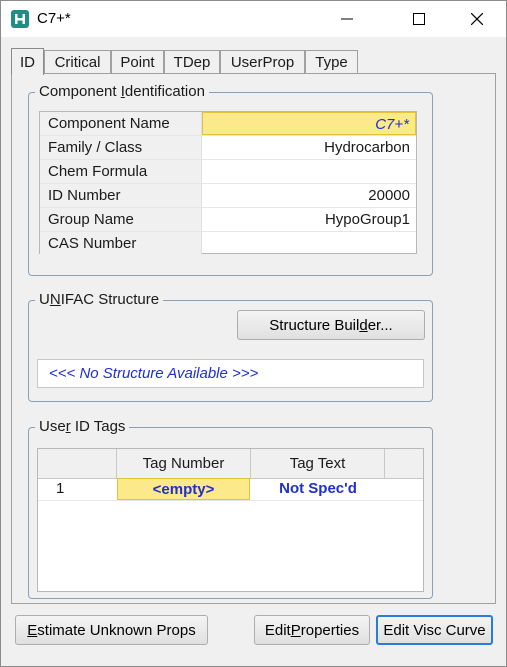  I want to click on property-row: Chem Formula, so click(228, 172).